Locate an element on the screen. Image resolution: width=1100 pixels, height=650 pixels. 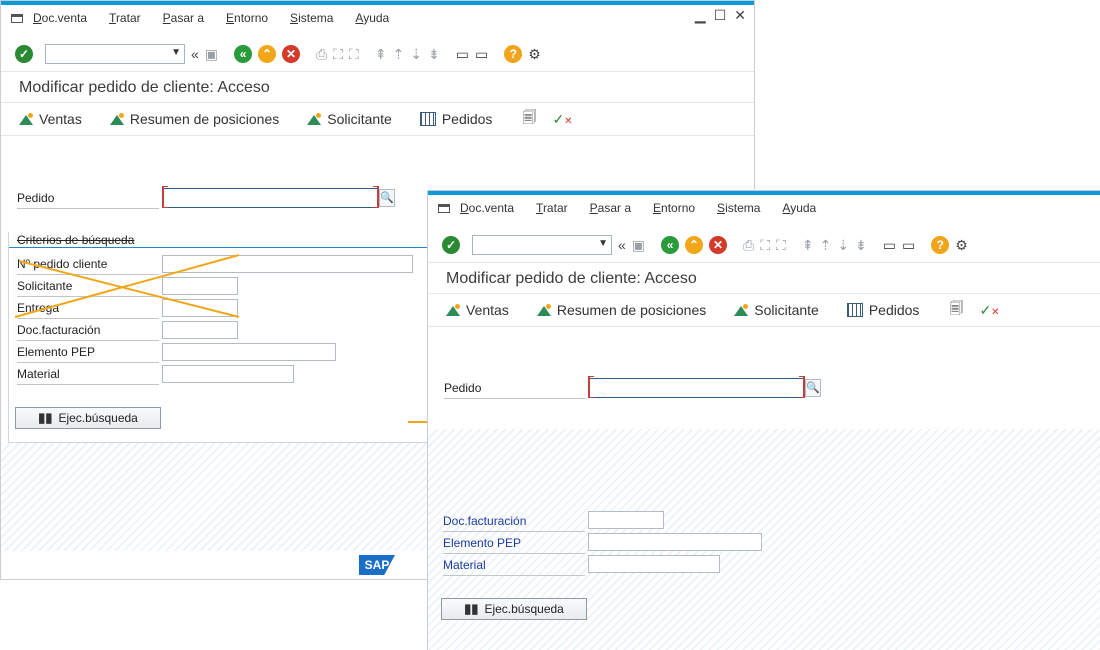
doc-facturacion-input is located at coordinates (626, 520).